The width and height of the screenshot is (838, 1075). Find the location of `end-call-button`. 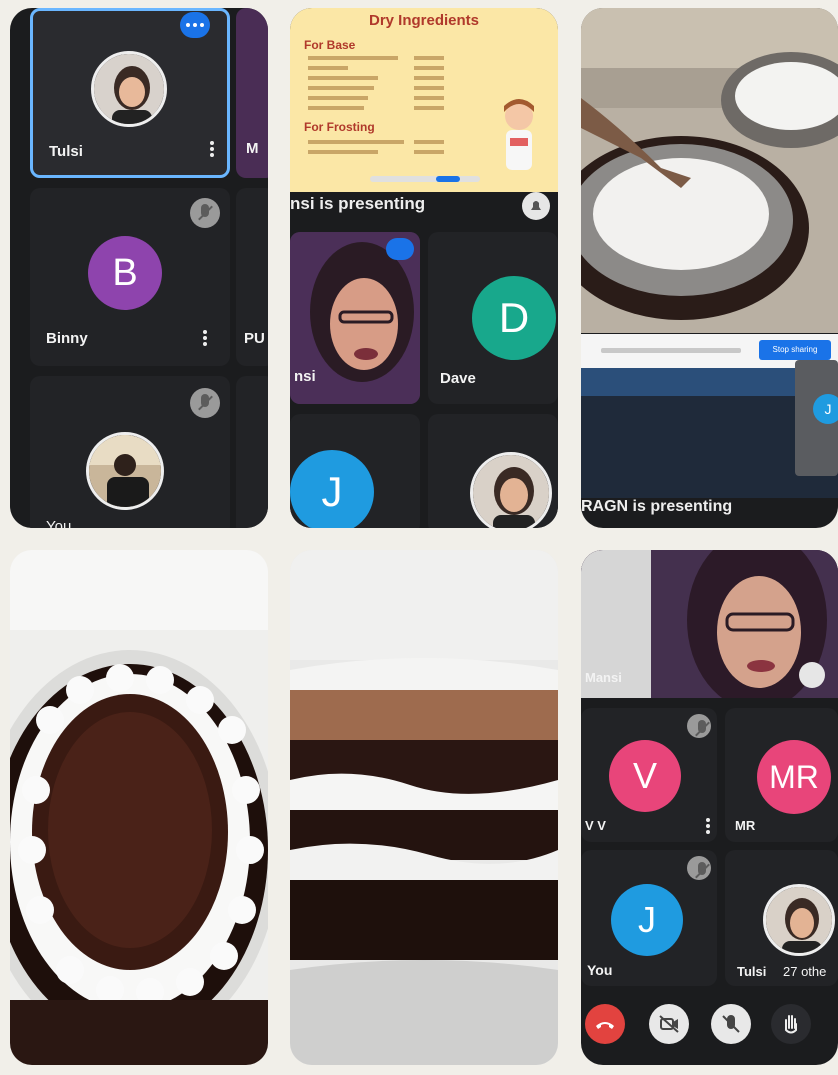

end-call-button is located at coordinates (605, 1024).